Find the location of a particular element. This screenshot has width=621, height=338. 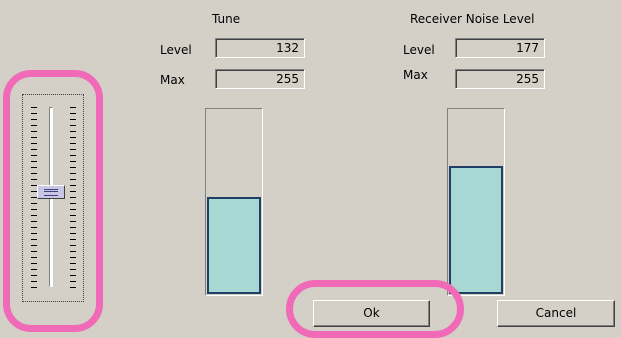

tune-max-label: Max is located at coordinates (172, 80).